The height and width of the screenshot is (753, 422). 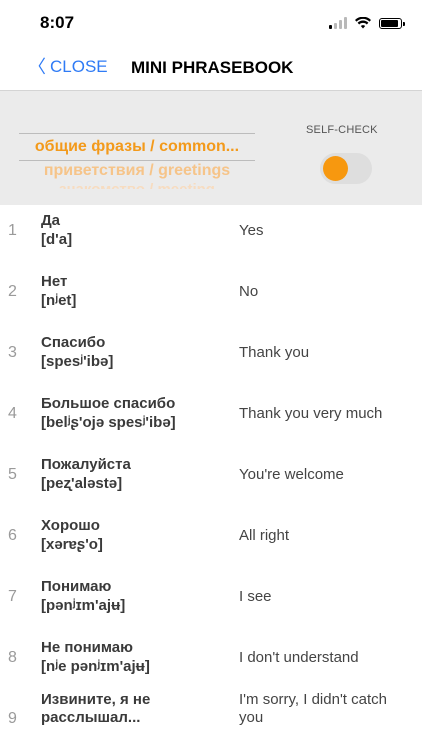 What do you see at coordinates (211, 356) in the screenshot?
I see `phrase-row: 3 Спасибо [spesʲ'ibə] Thank you` at bounding box center [211, 356].